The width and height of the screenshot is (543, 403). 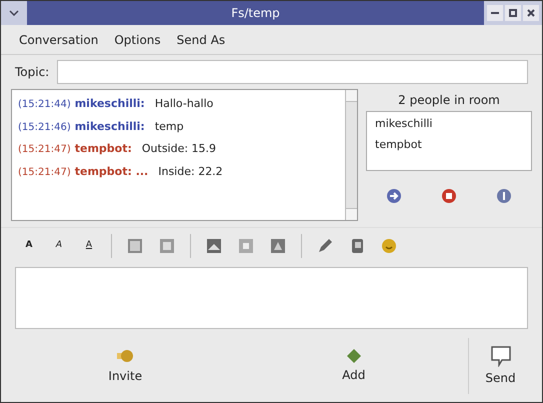 What do you see at coordinates (501, 355) in the screenshot?
I see `speech-bubble-icon` at bounding box center [501, 355].